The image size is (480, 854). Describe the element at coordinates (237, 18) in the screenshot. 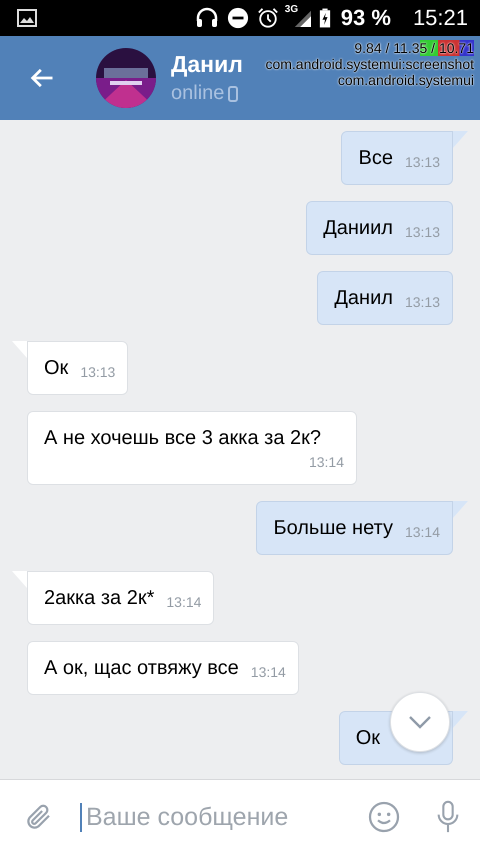

I see `do-not-disturb-icon` at that location.